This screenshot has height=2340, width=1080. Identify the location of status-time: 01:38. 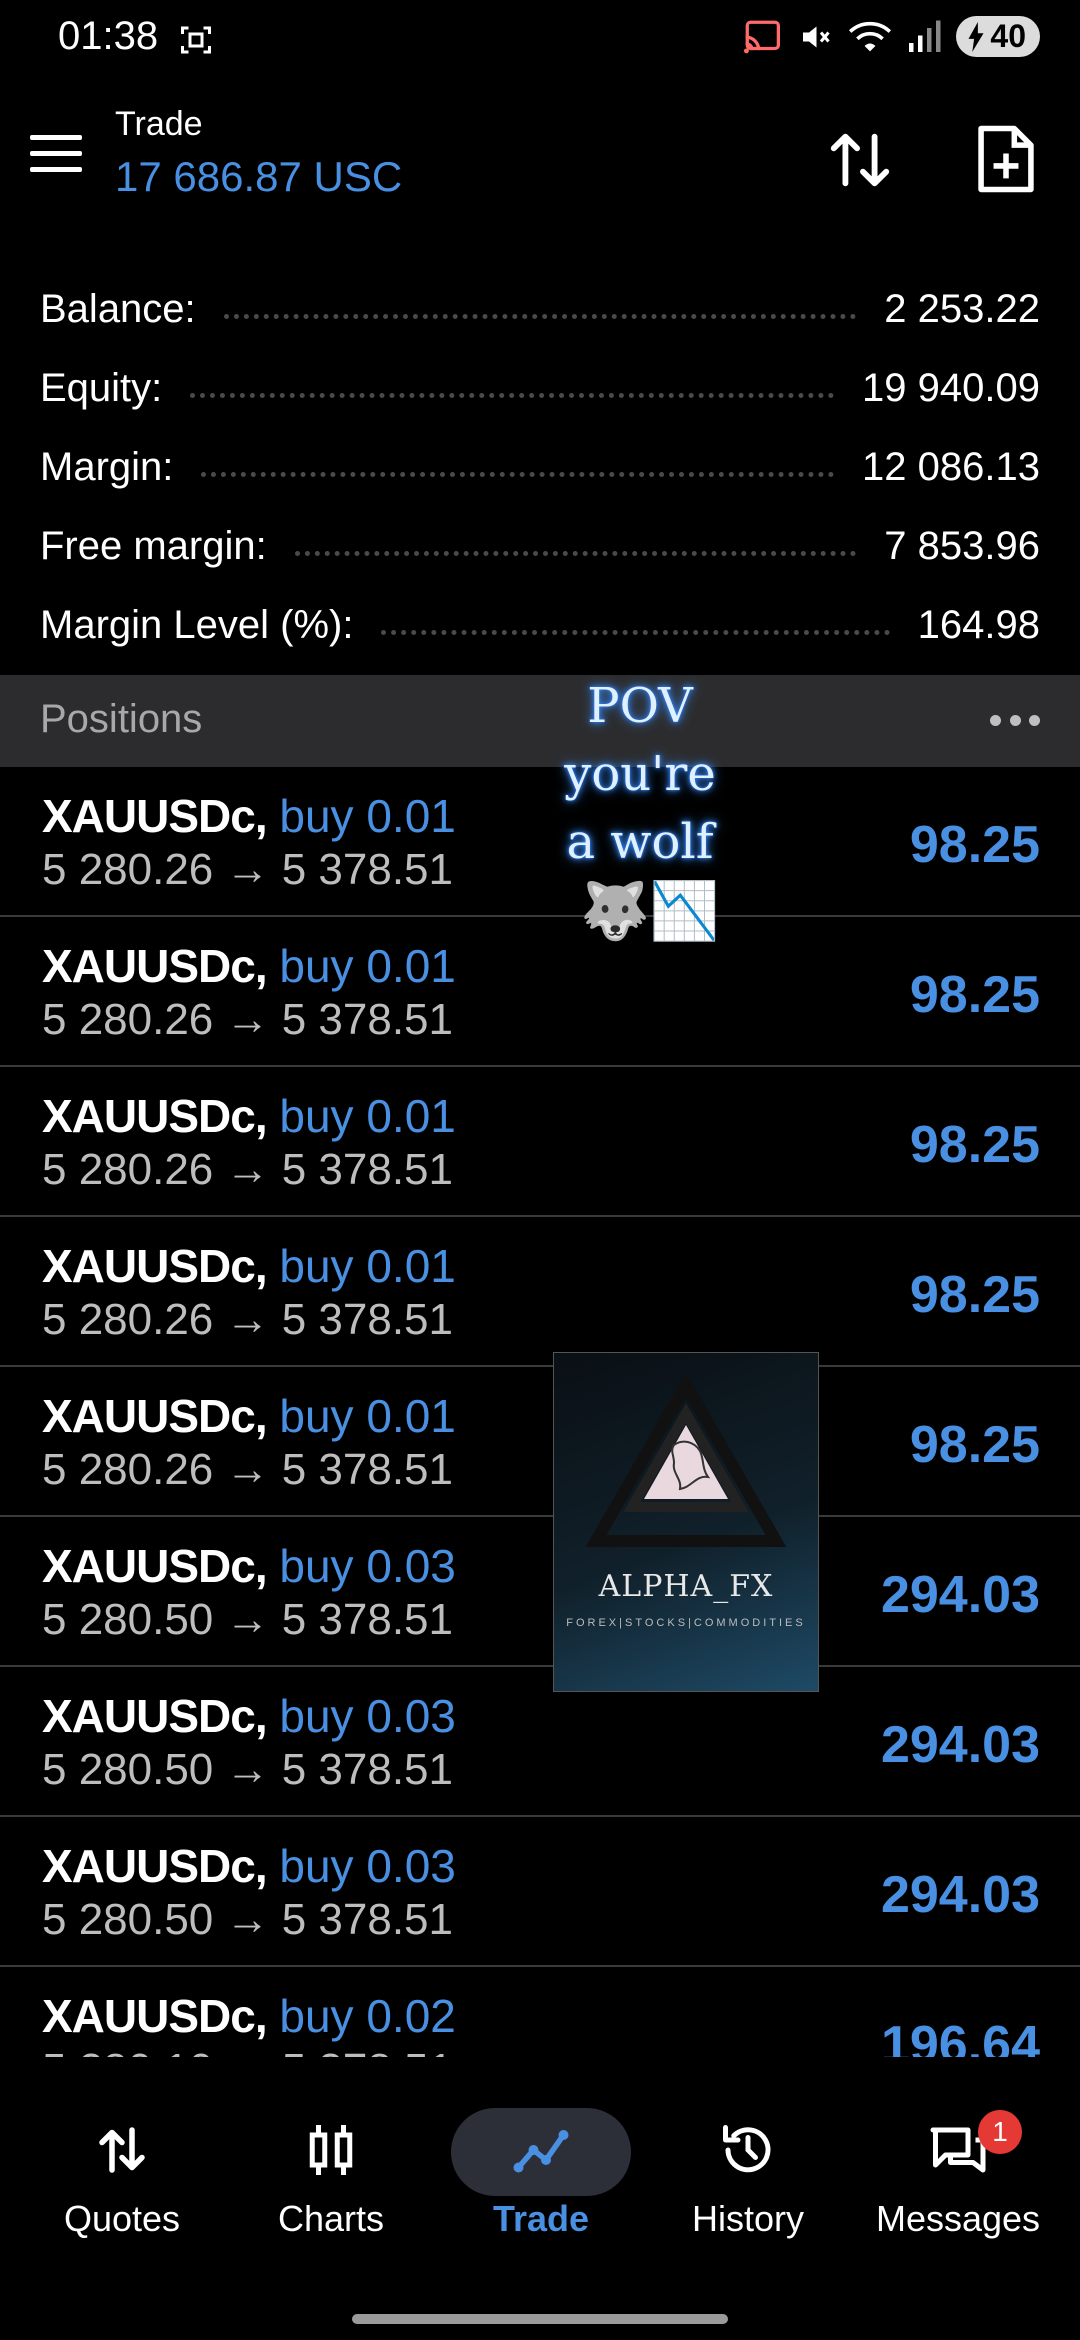
(108, 36).